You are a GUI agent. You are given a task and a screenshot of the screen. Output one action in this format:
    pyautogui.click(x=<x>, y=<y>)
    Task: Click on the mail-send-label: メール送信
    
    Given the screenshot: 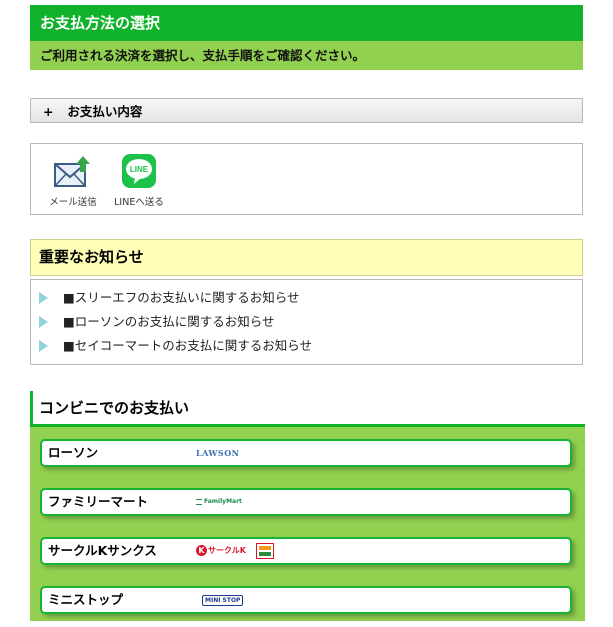 What is the action you would take?
    pyautogui.click(x=73, y=202)
    